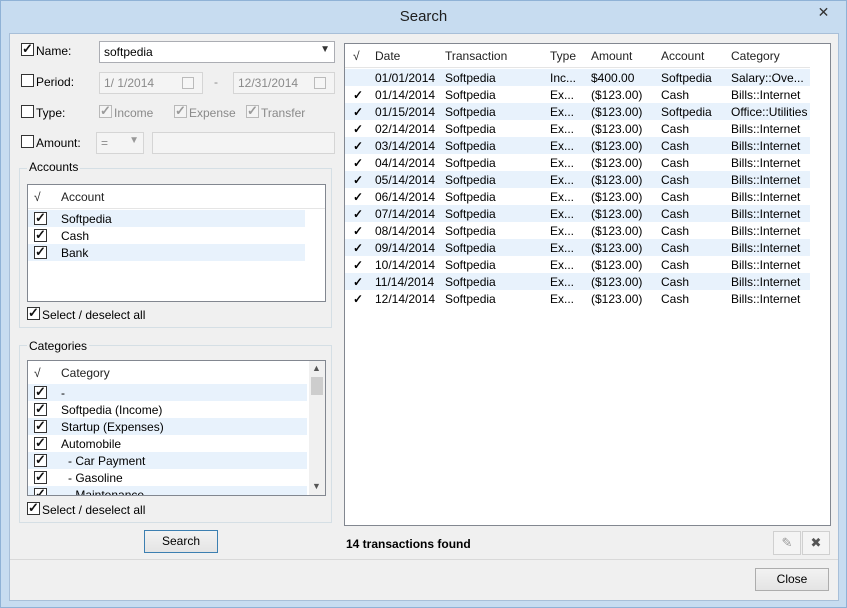  Describe the element at coordinates (167, 460) in the screenshot. I see `list-item: - Car Payment` at that location.